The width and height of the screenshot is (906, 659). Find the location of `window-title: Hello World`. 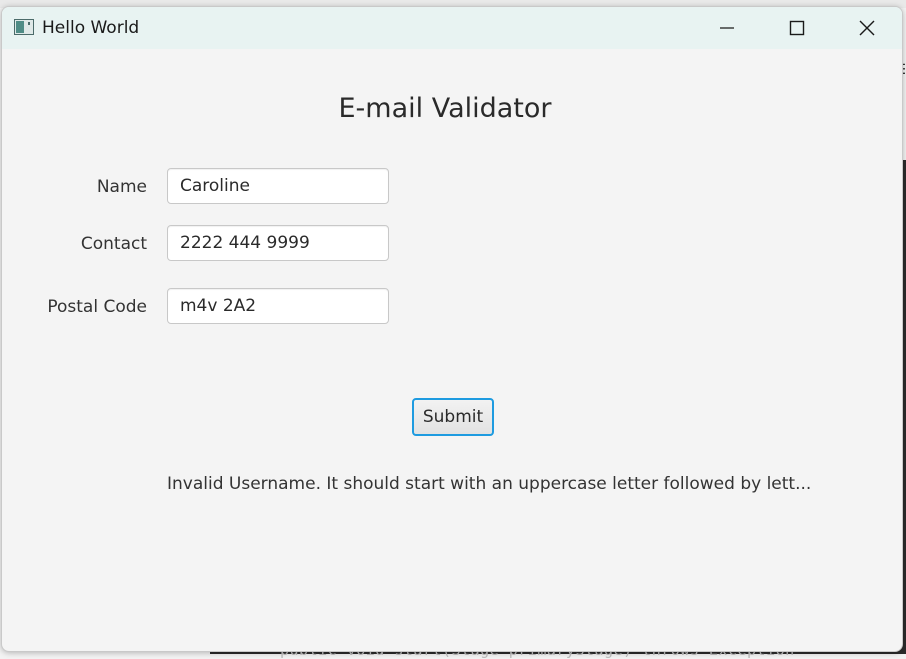

window-title: Hello World is located at coordinates (91, 28).